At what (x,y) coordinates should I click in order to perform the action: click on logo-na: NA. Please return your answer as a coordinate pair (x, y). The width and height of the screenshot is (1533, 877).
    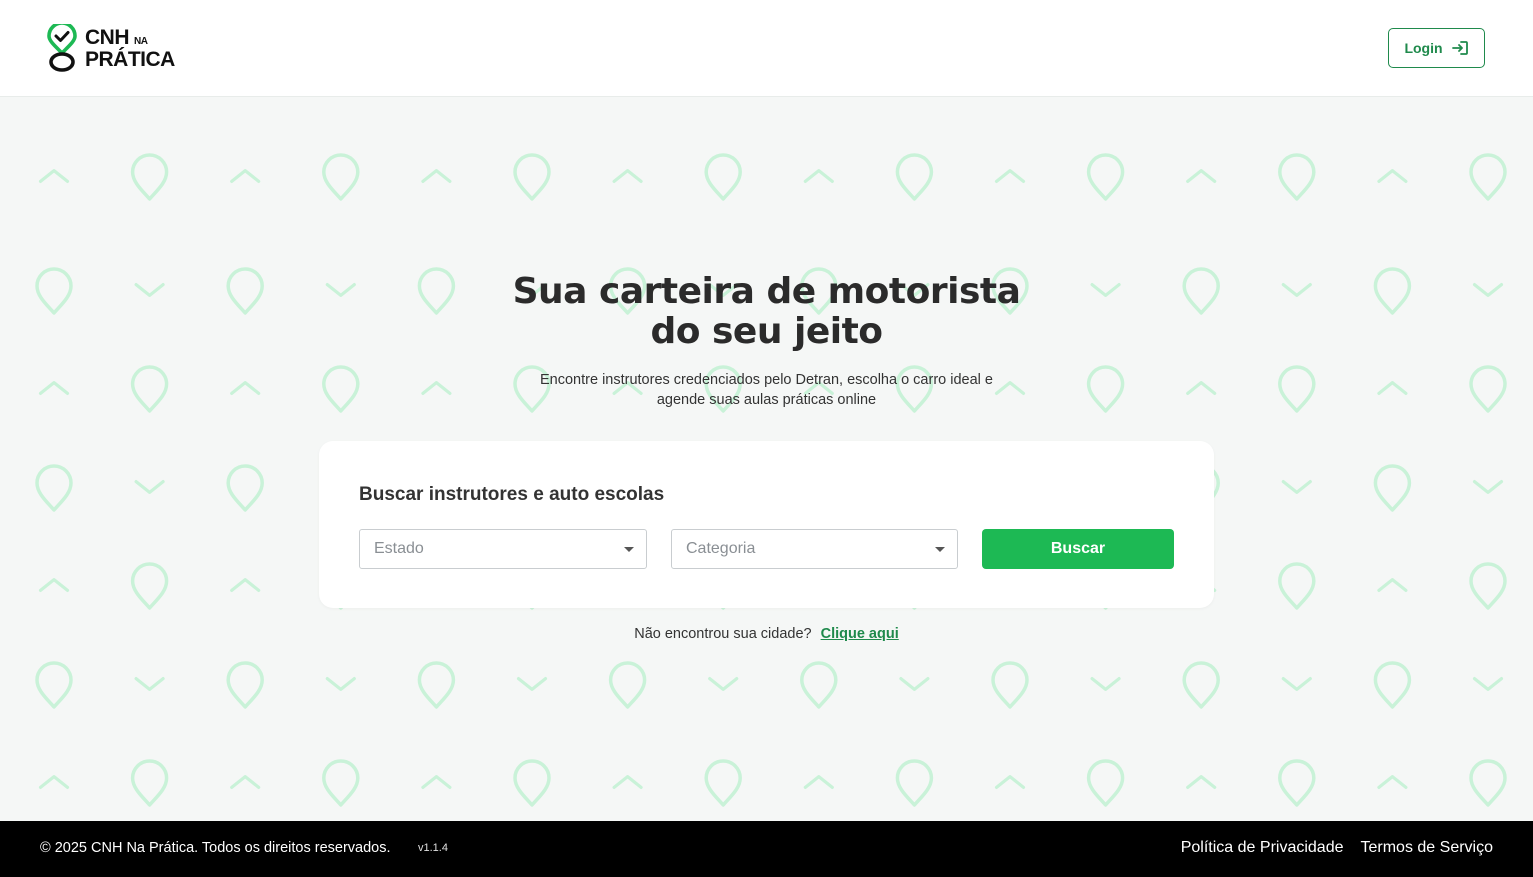
    Looking at the image, I should click on (141, 41).